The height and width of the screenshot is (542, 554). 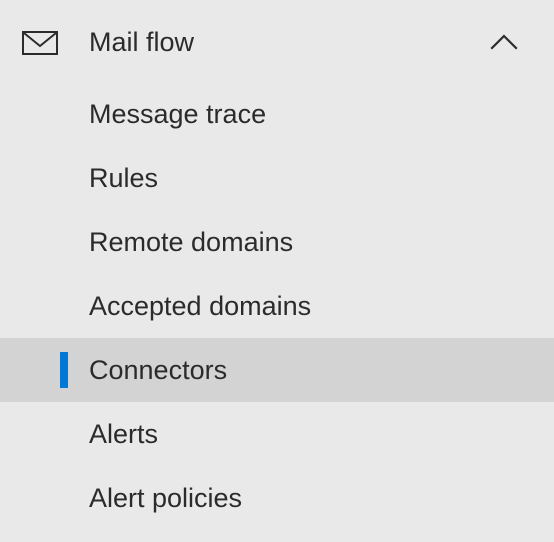 I want to click on nav-item-label: Rules, so click(x=124, y=178).